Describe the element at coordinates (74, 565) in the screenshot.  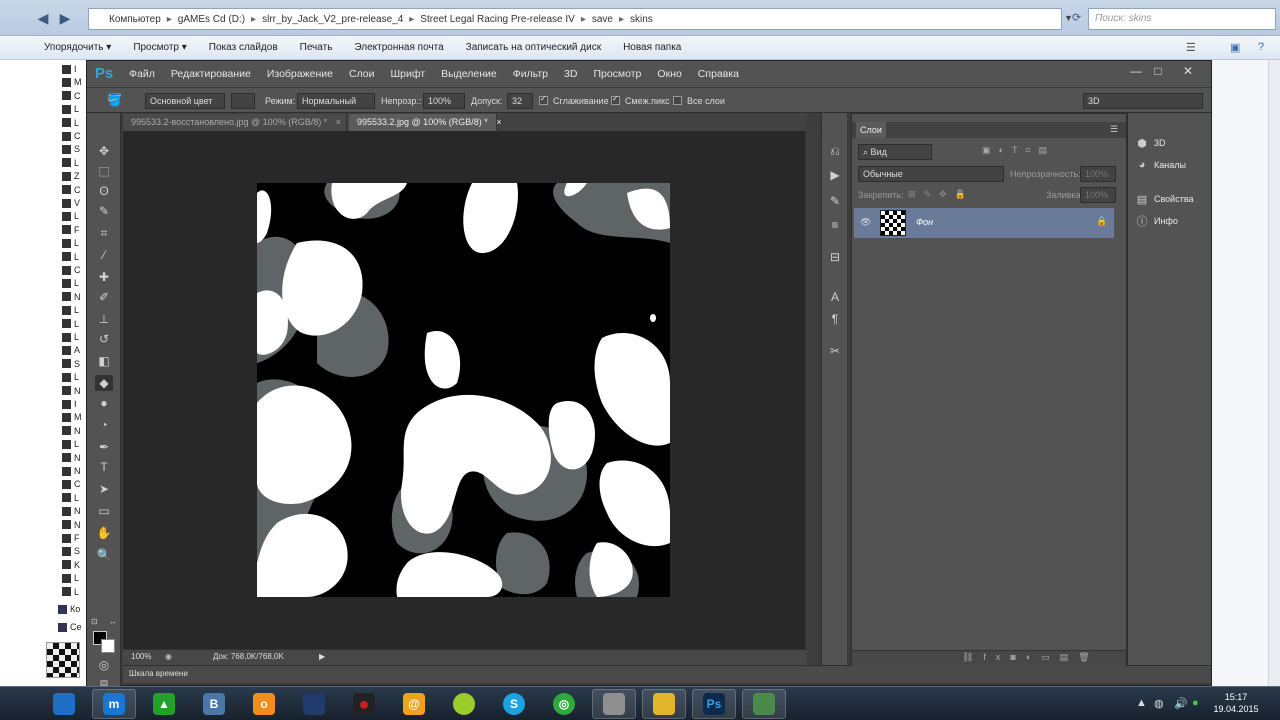
I see `nav-tree-item: K` at that location.